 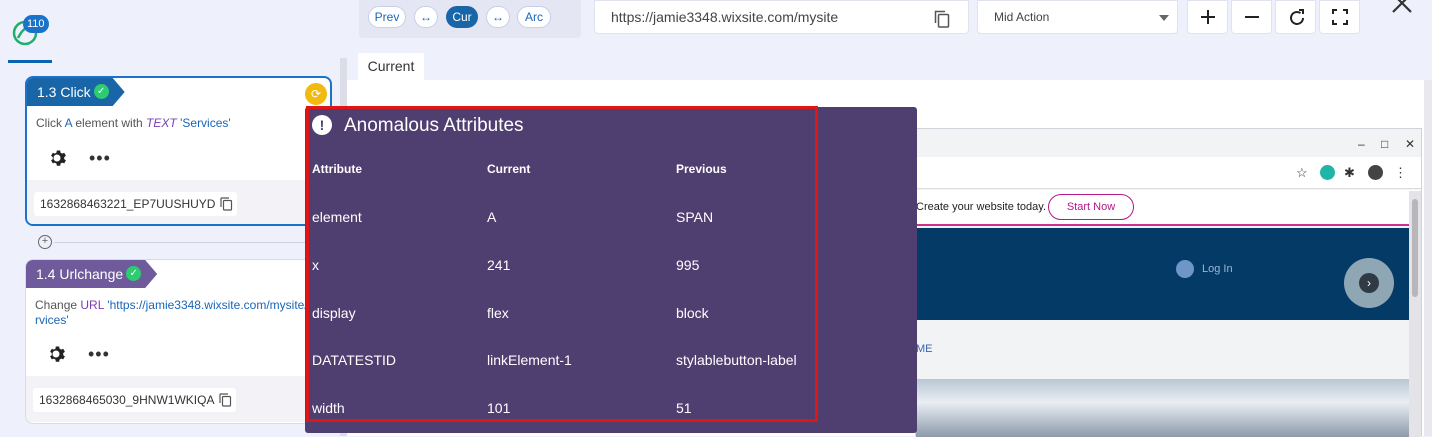 What do you see at coordinates (1327, 172) in the screenshot?
I see `extension-icon` at bounding box center [1327, 172].